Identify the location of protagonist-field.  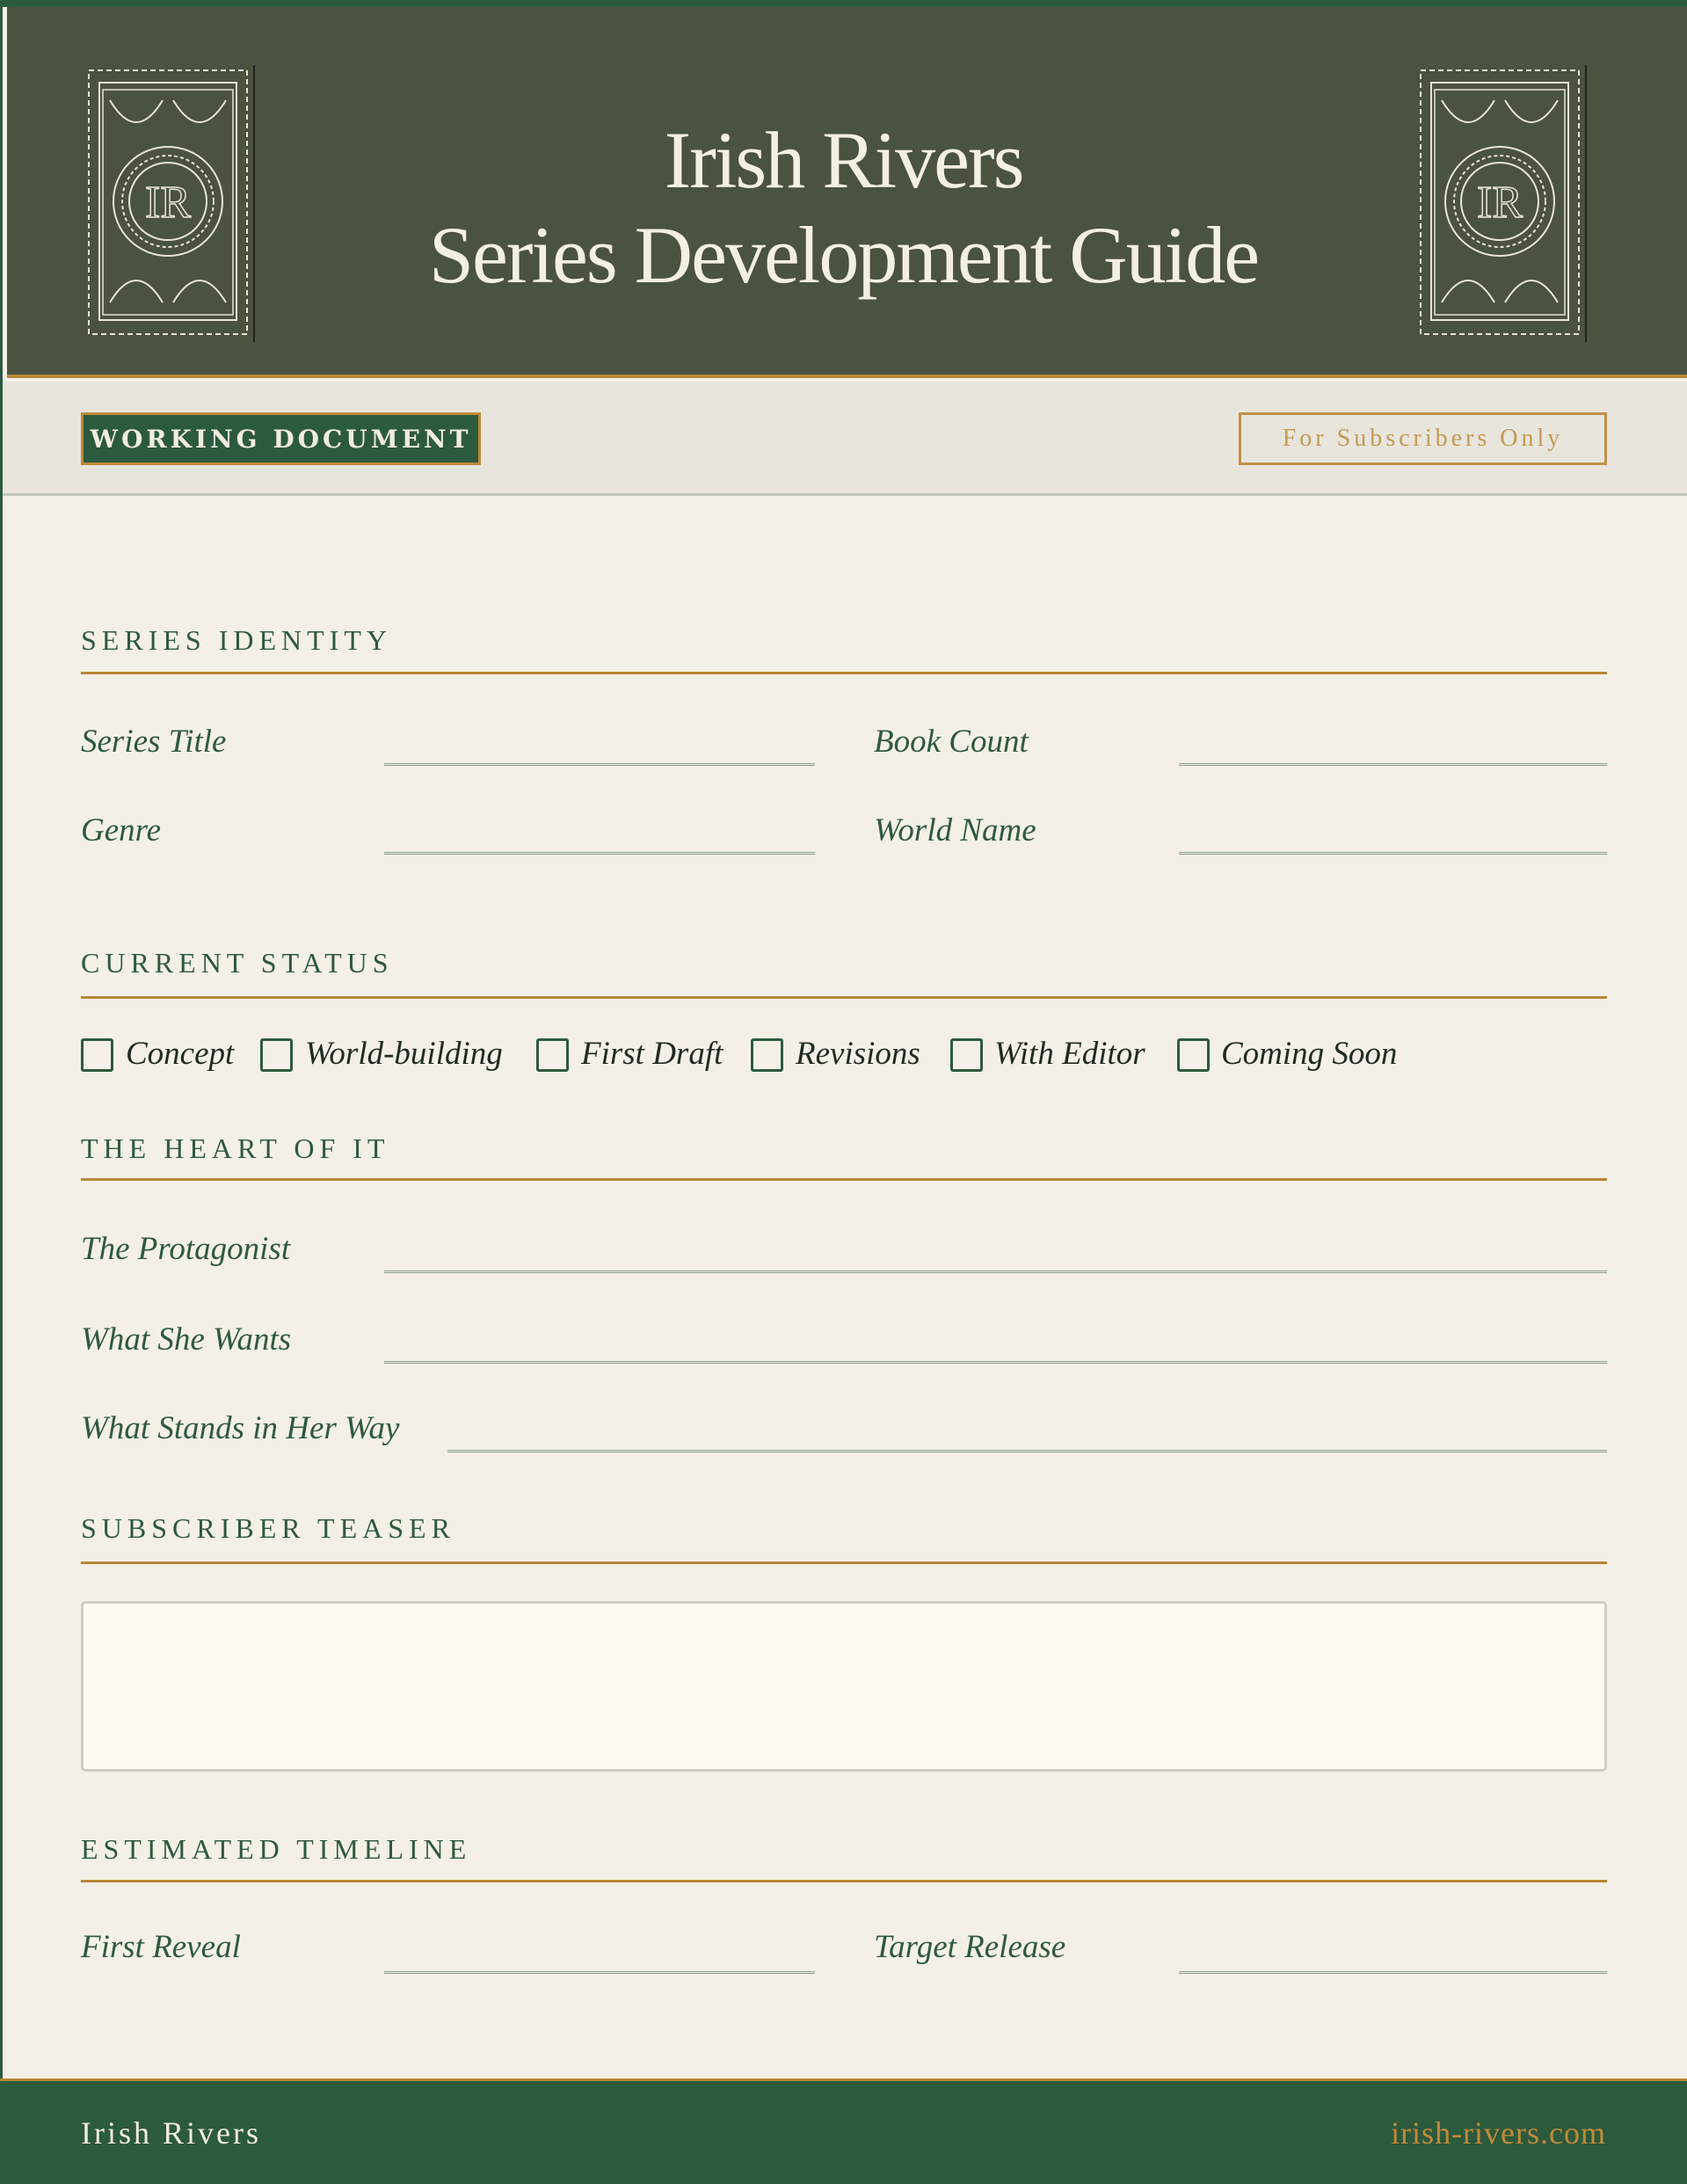
(995, 1271).